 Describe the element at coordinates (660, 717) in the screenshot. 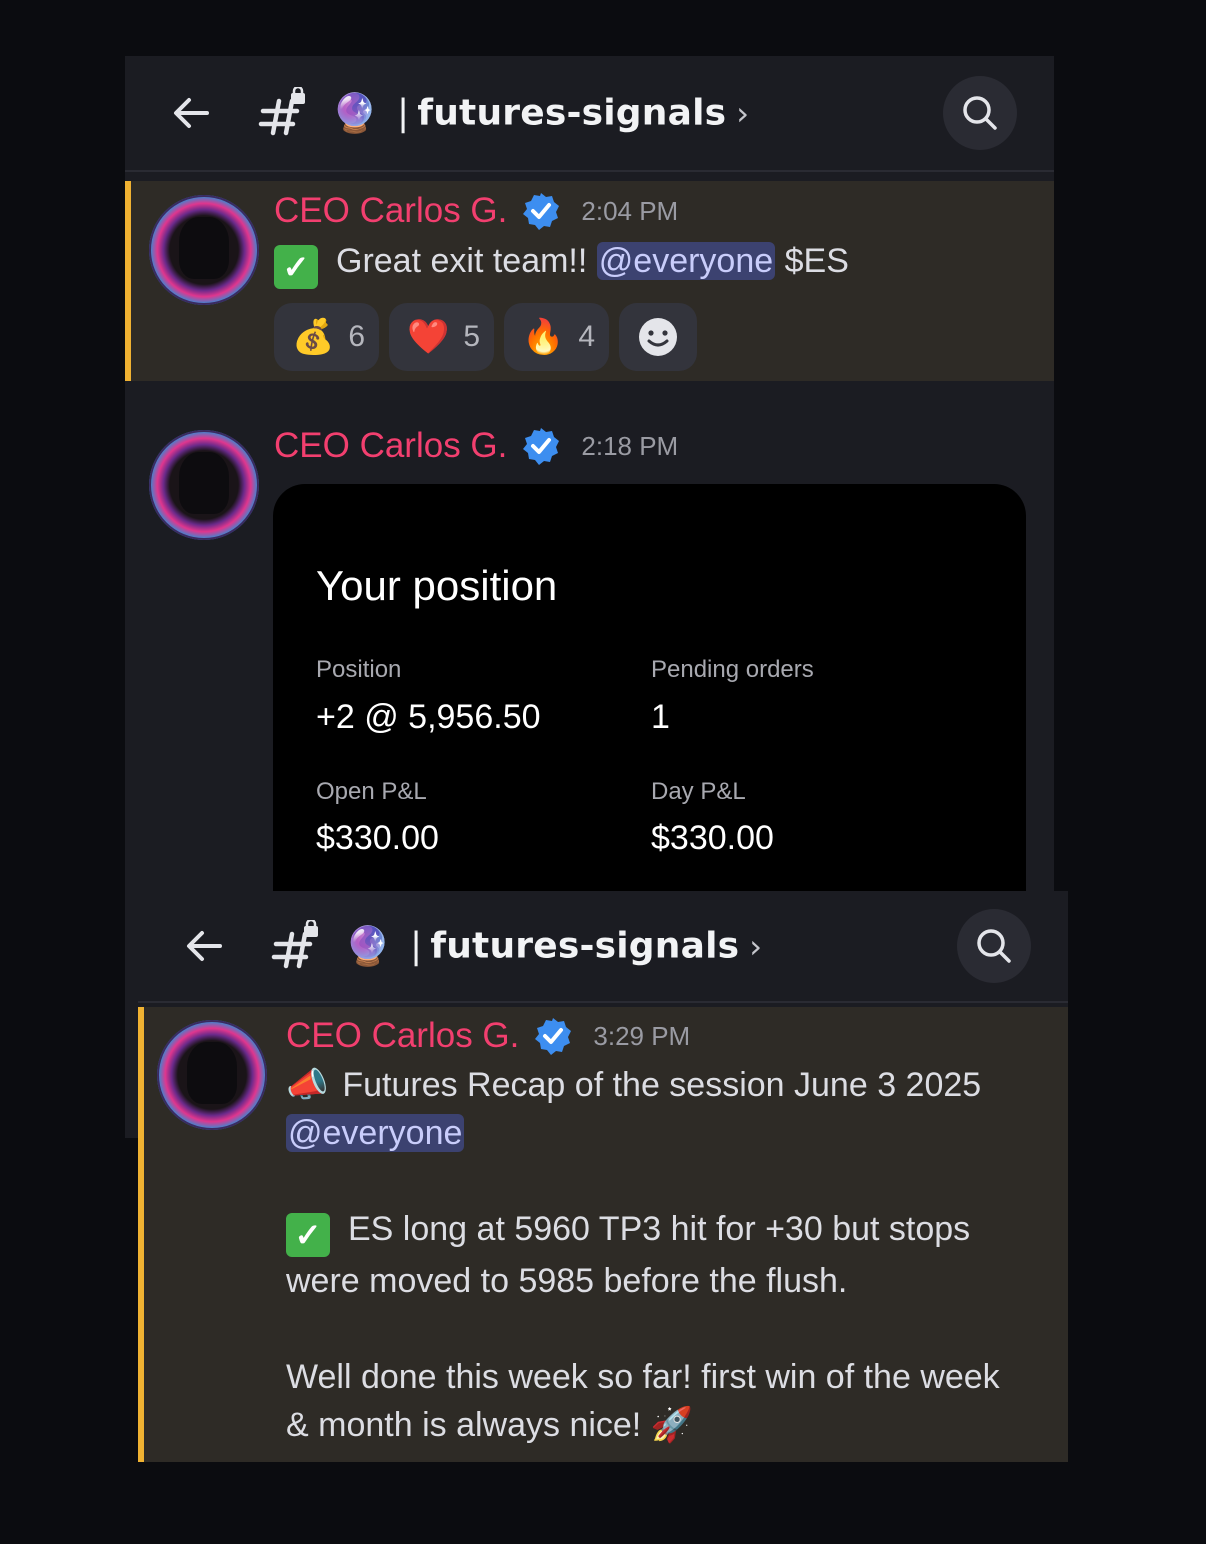

I see `pending-orders-value: 1` at that location.